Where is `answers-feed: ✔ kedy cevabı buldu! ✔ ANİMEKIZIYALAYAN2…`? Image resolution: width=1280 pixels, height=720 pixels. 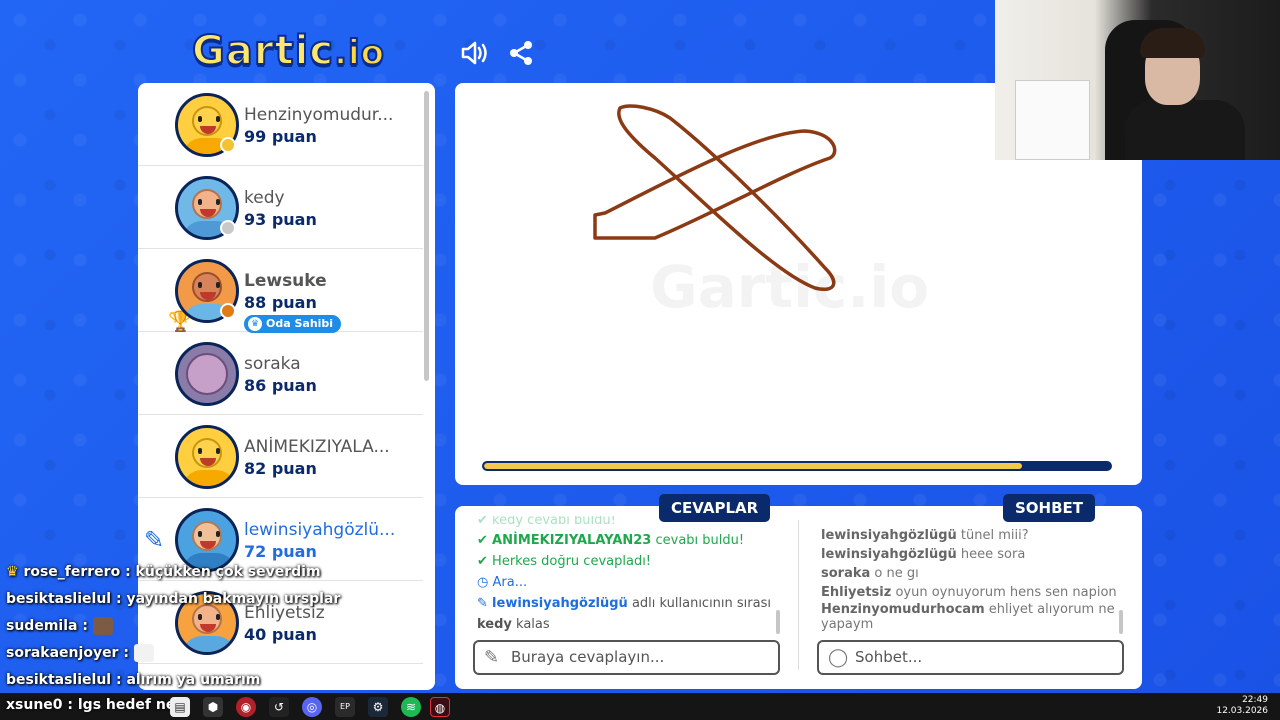
answers-feed: ✔ kedy cevabı buldu! ✔ ANİMEKIZIYALAYAN2… is located at coordinates (627, 576).